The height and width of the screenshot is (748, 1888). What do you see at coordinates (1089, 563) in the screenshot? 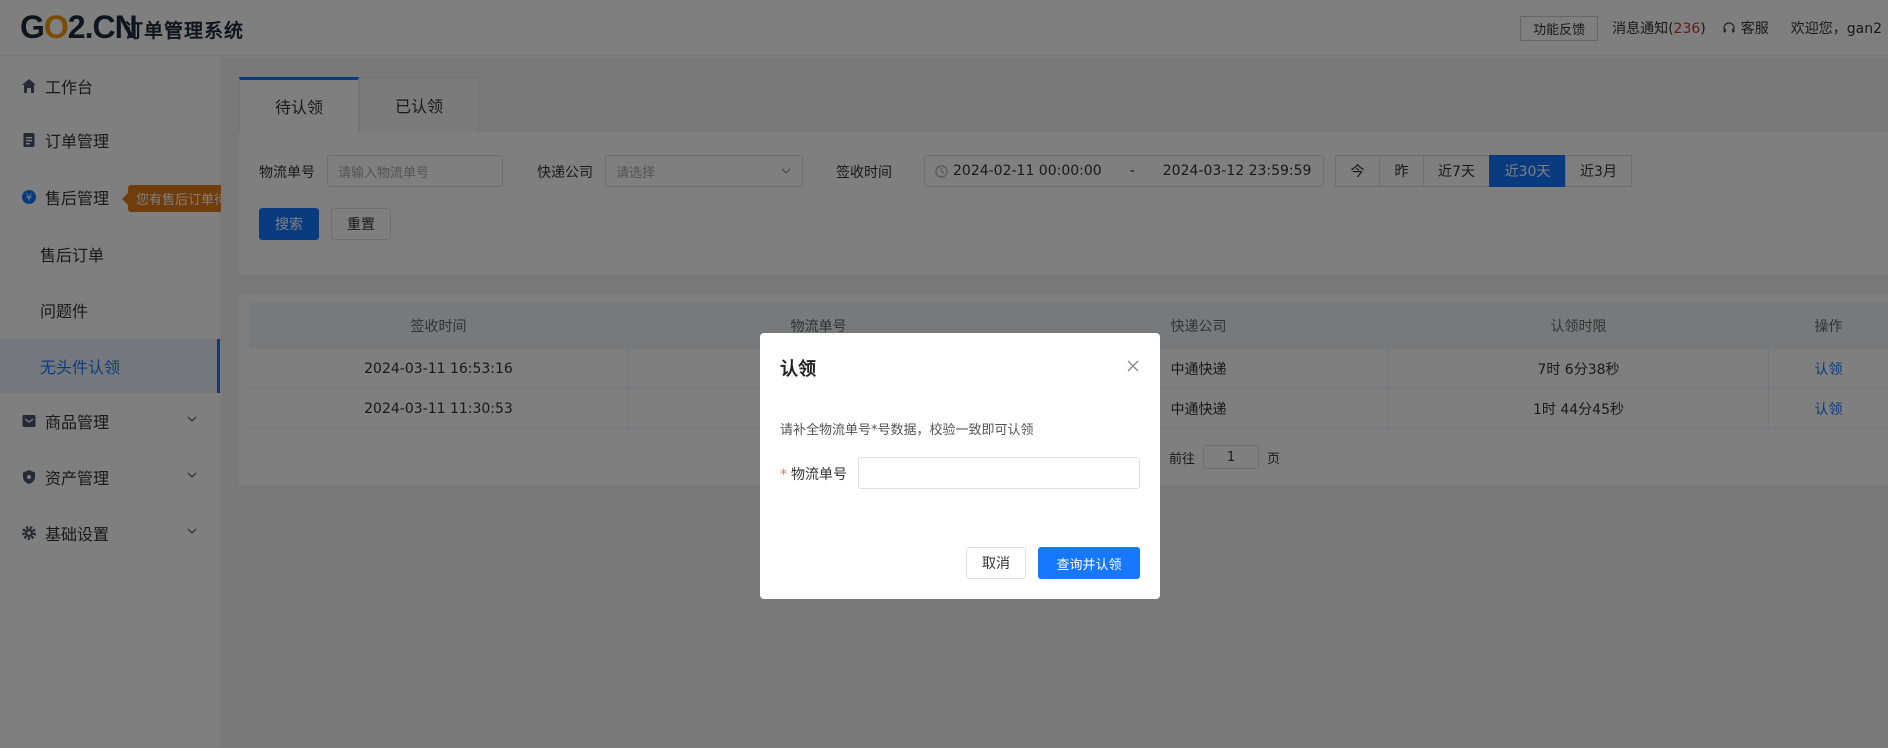
I see `query-claim-button: 查询并认领` at bounding box center [1089, 563].